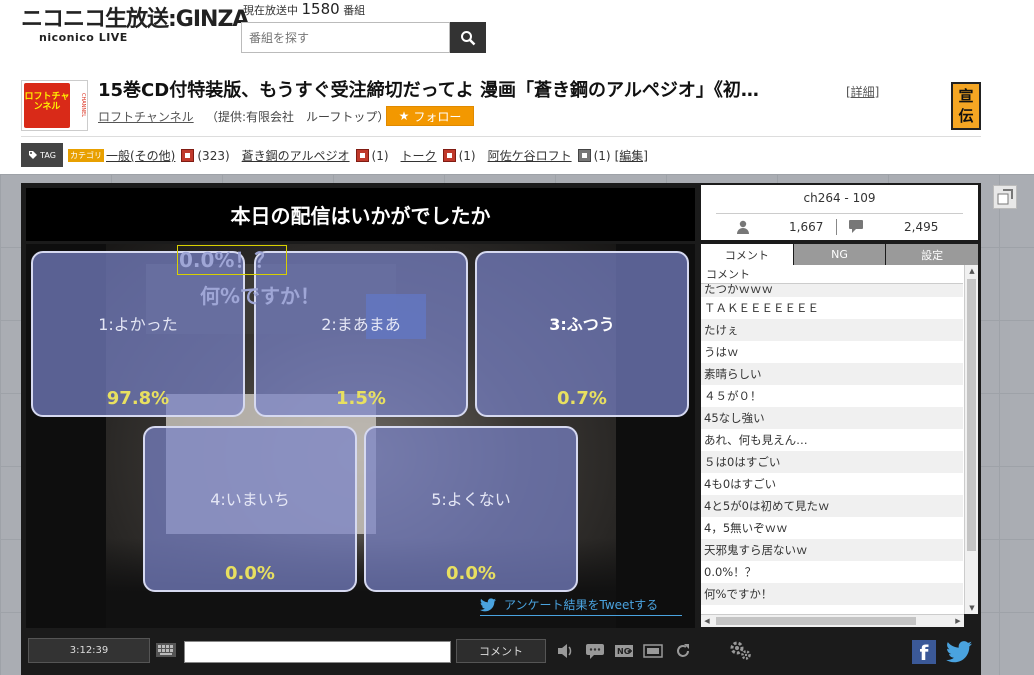 The height and width of the screenshot is (675, 1034). I want to click on comment-horizontal-scrollbar: ◀ ▶, so click(832, 620).